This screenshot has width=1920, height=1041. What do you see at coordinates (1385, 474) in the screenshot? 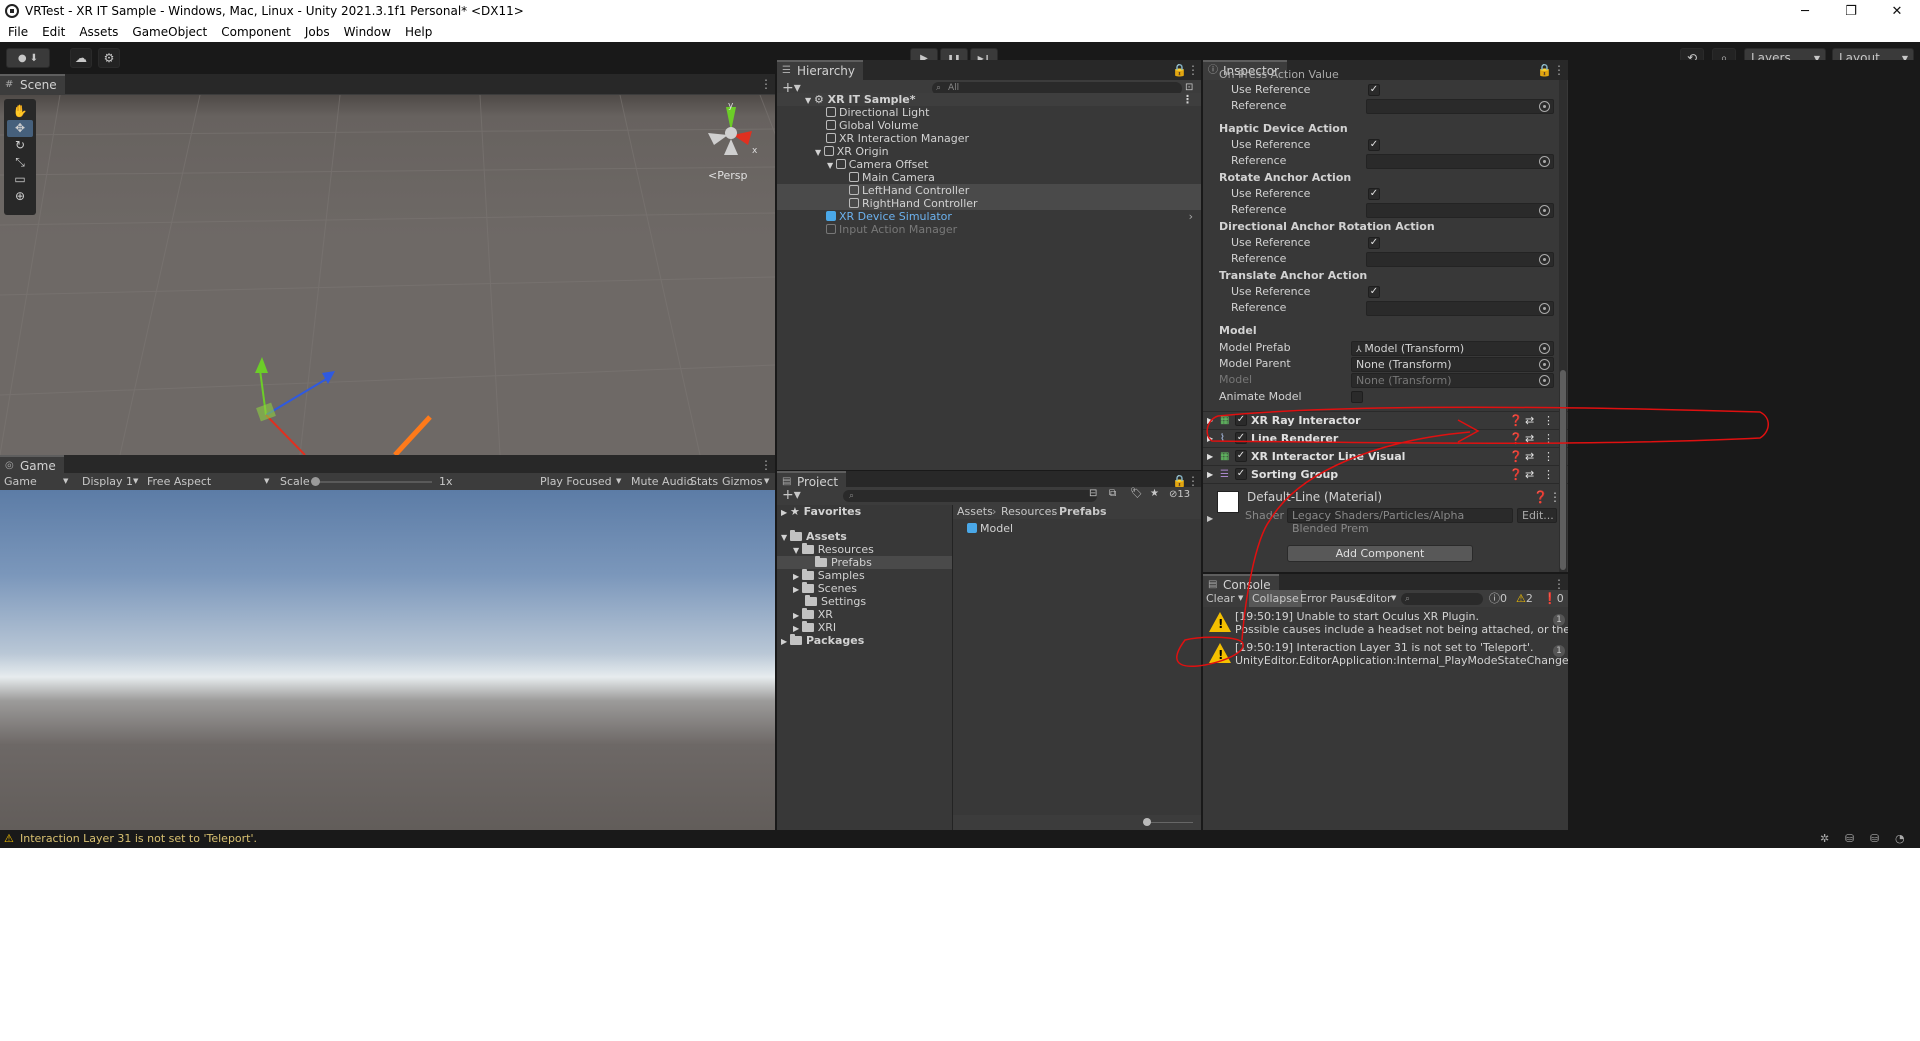
I see `component-header: ▶ ☰ ✓ Sorting Group ❓ ⇄ ⋮` at bounding box center [1385, 474].